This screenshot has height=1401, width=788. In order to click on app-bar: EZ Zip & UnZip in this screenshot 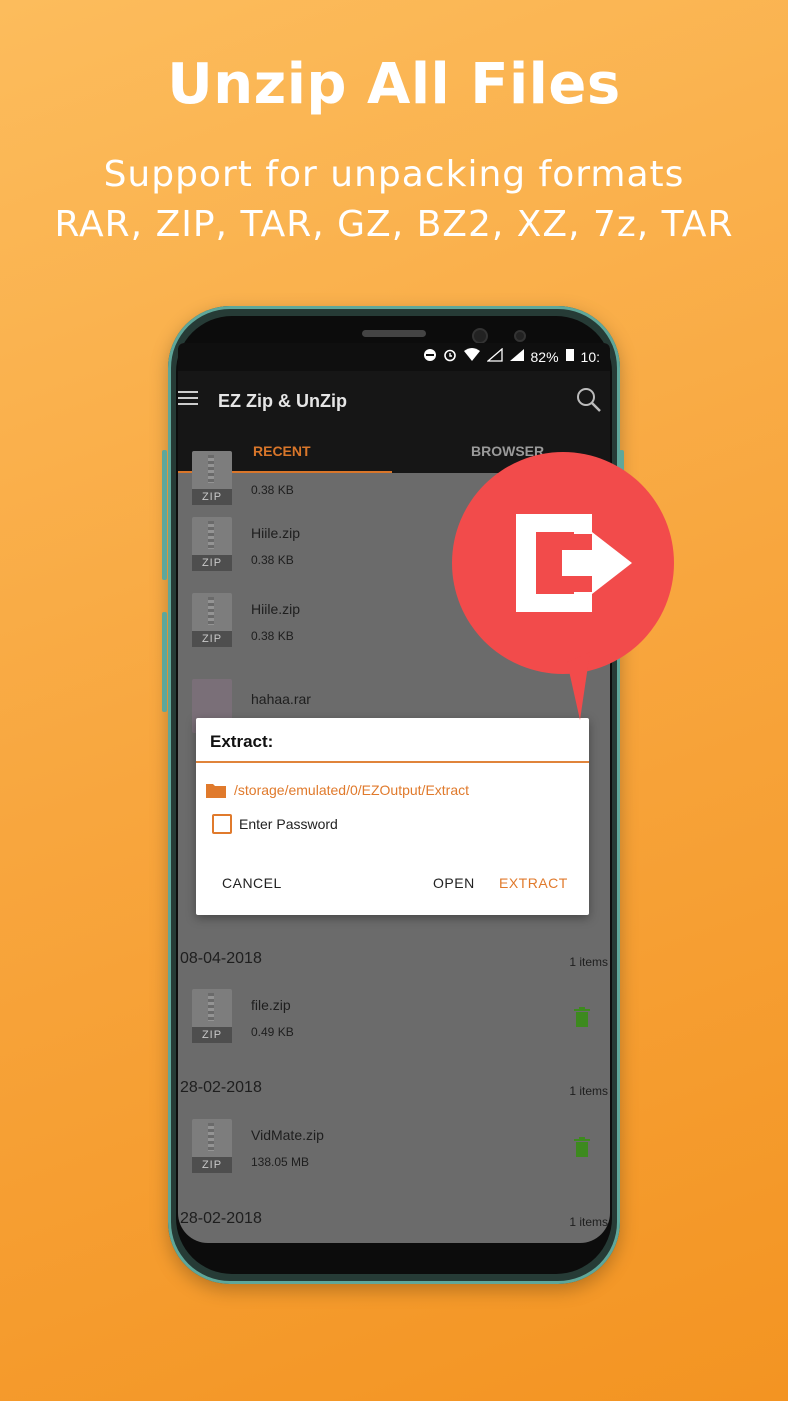, I will do `click(394, 402)`.